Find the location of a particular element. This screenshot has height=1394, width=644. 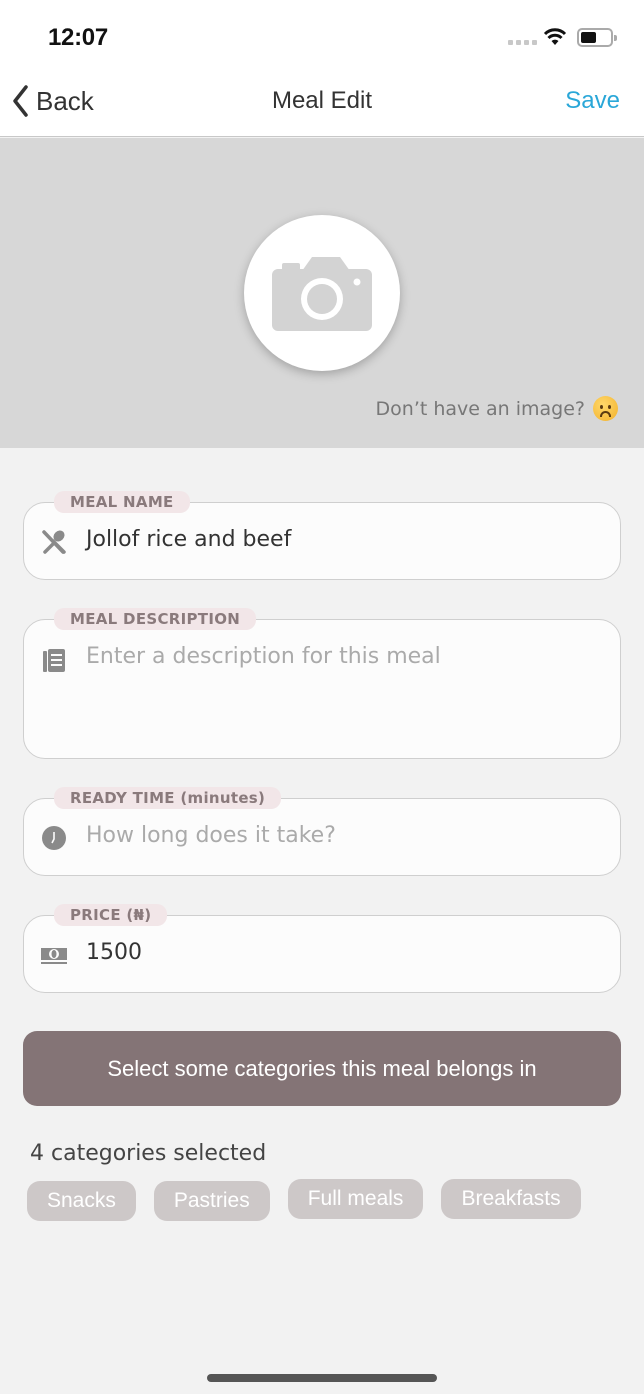

price-field: PRICE (₦) 1500 is located at coordinates (322, 948).